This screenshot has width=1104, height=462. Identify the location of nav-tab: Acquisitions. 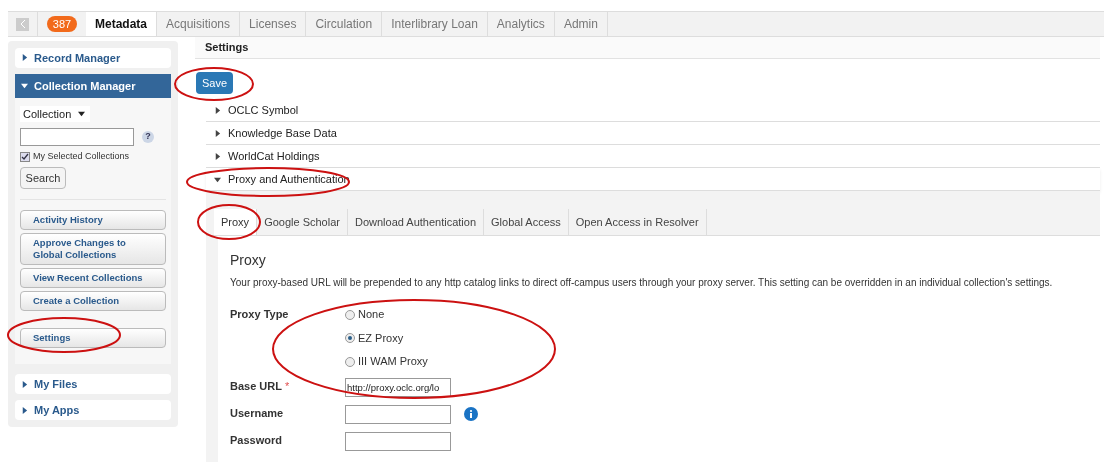
(199, 24).